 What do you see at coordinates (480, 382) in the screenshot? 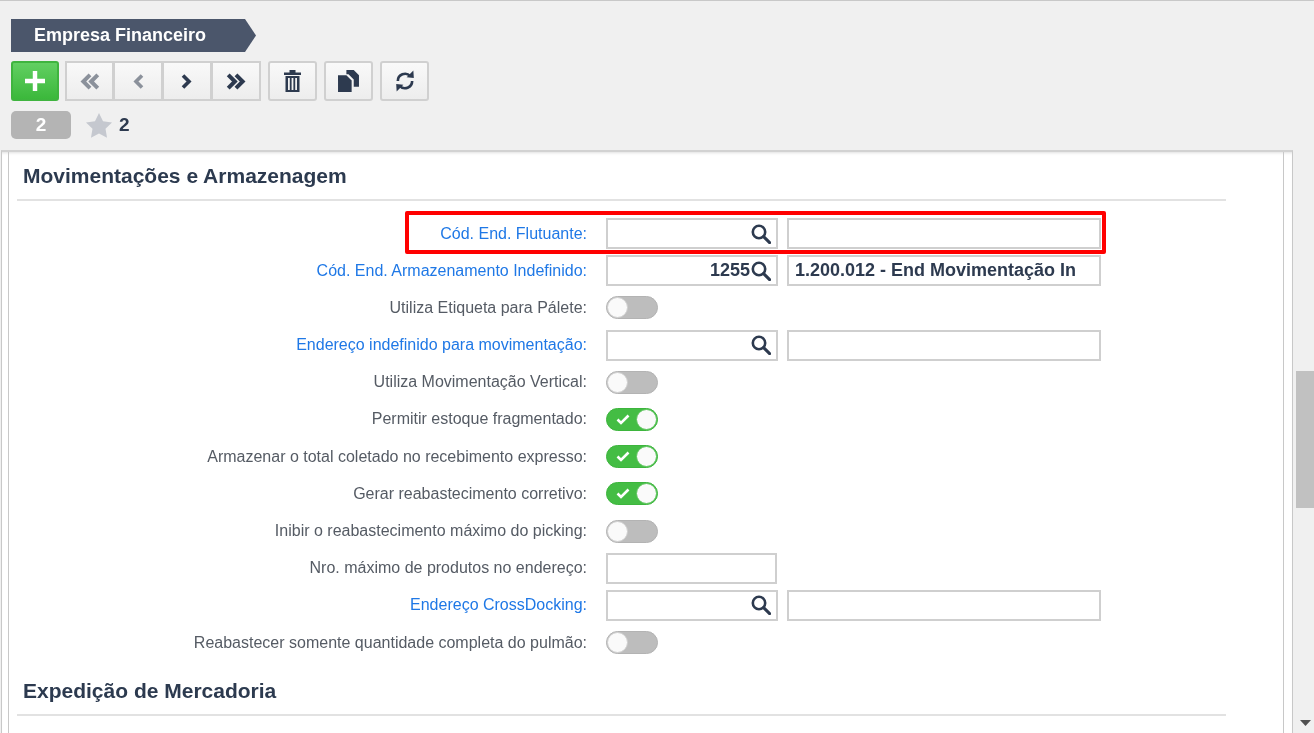
I see `field-label: Utiliza Movimentação Vertical:` at bounding box center [480, 382].